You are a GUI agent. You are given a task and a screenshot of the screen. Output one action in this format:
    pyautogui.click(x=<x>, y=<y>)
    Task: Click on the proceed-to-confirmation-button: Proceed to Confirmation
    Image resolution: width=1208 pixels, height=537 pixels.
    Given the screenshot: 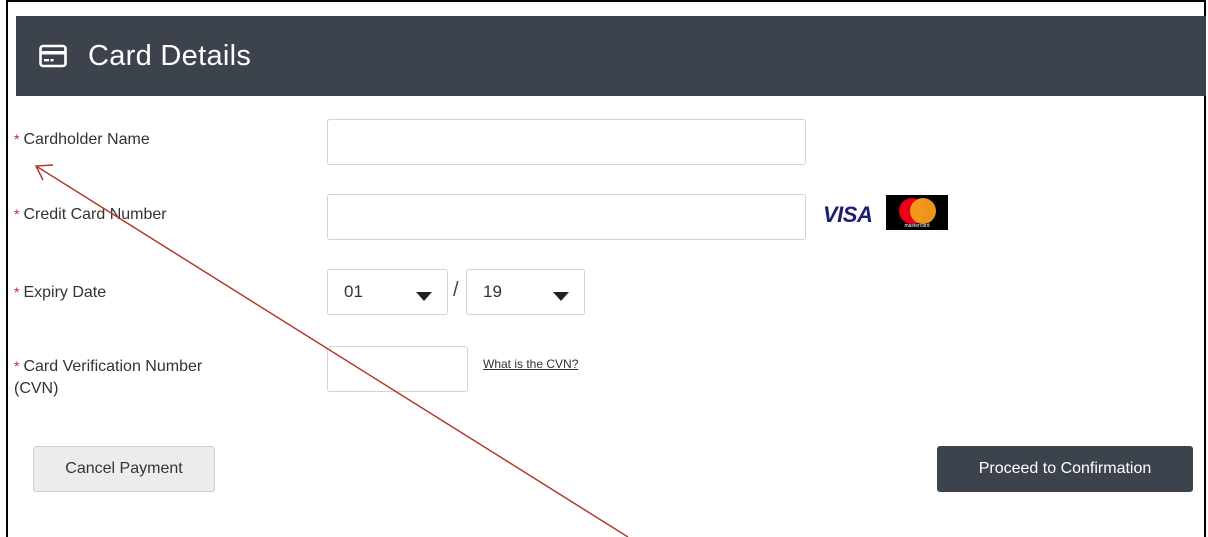 What is the action you would take?
    pyautogui.click(x=1065, y=469)
    